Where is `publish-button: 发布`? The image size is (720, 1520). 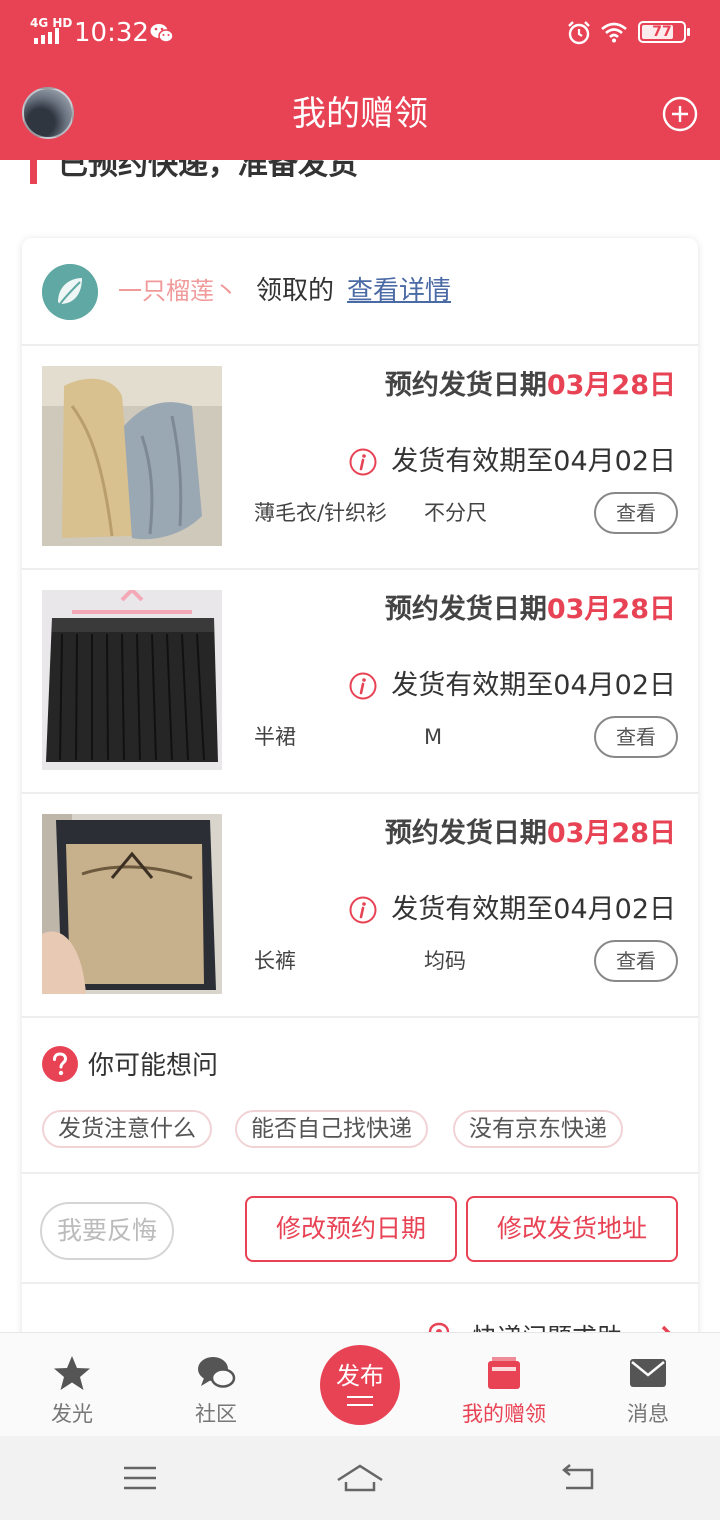
publish-button: 发布 is located at coordinates (360, 1385).